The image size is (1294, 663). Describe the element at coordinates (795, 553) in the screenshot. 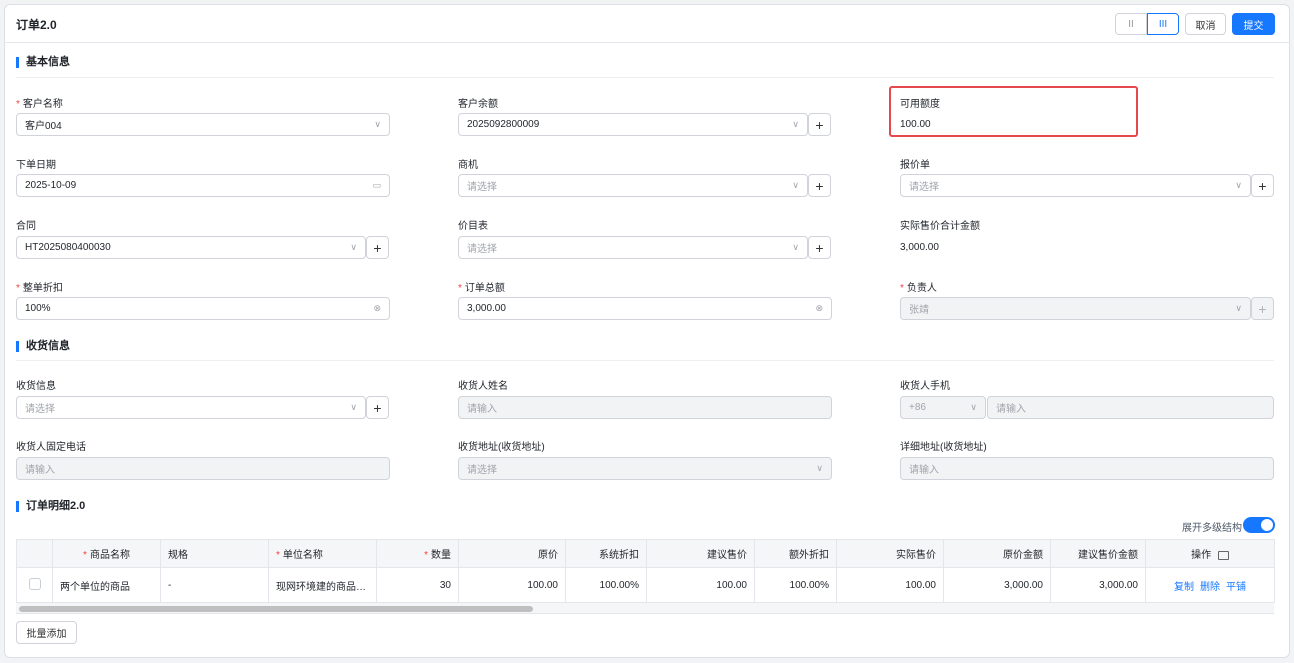

I see `col-extra-discount: 额外折扣` at that location.